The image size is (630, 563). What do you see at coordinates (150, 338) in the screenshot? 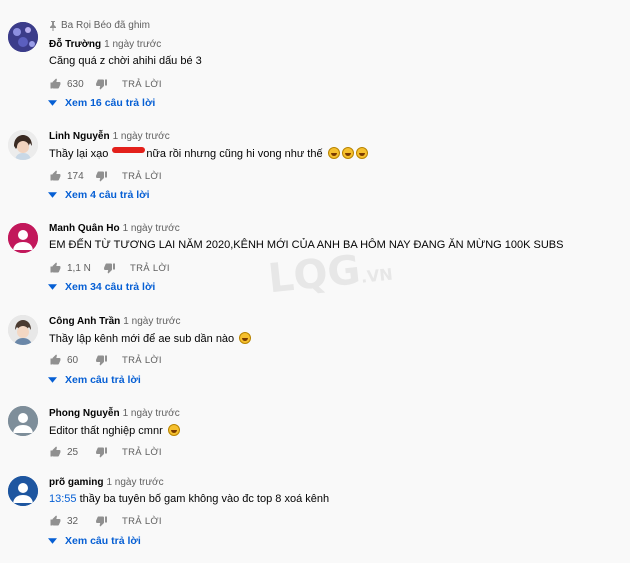
I see `comment-text: Thầy lập kênh mới để ae sub dần nào` at bounding box center [150, 338].